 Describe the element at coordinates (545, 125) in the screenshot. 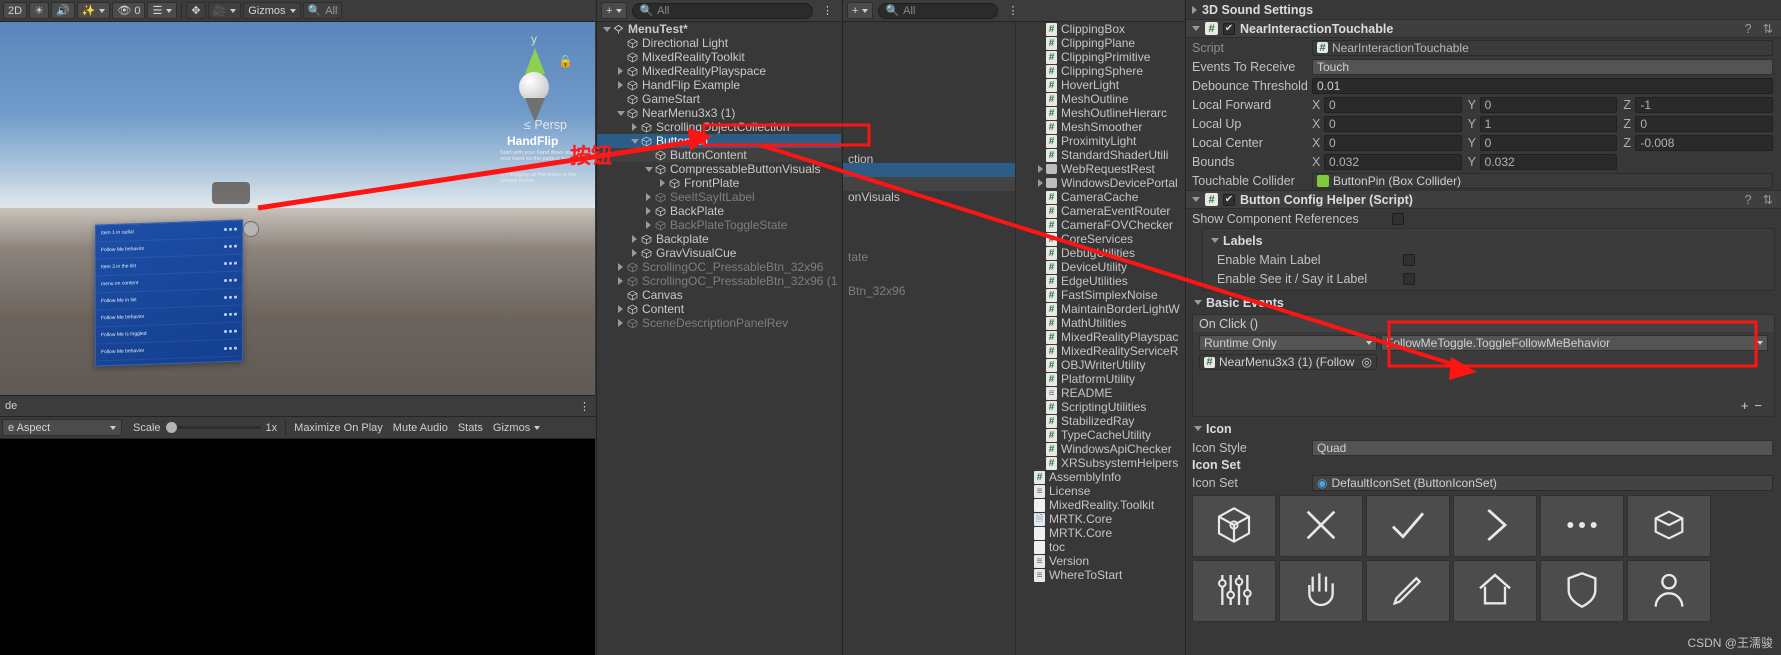

I see `scene-projection-label: ≤ Persp` at that location.